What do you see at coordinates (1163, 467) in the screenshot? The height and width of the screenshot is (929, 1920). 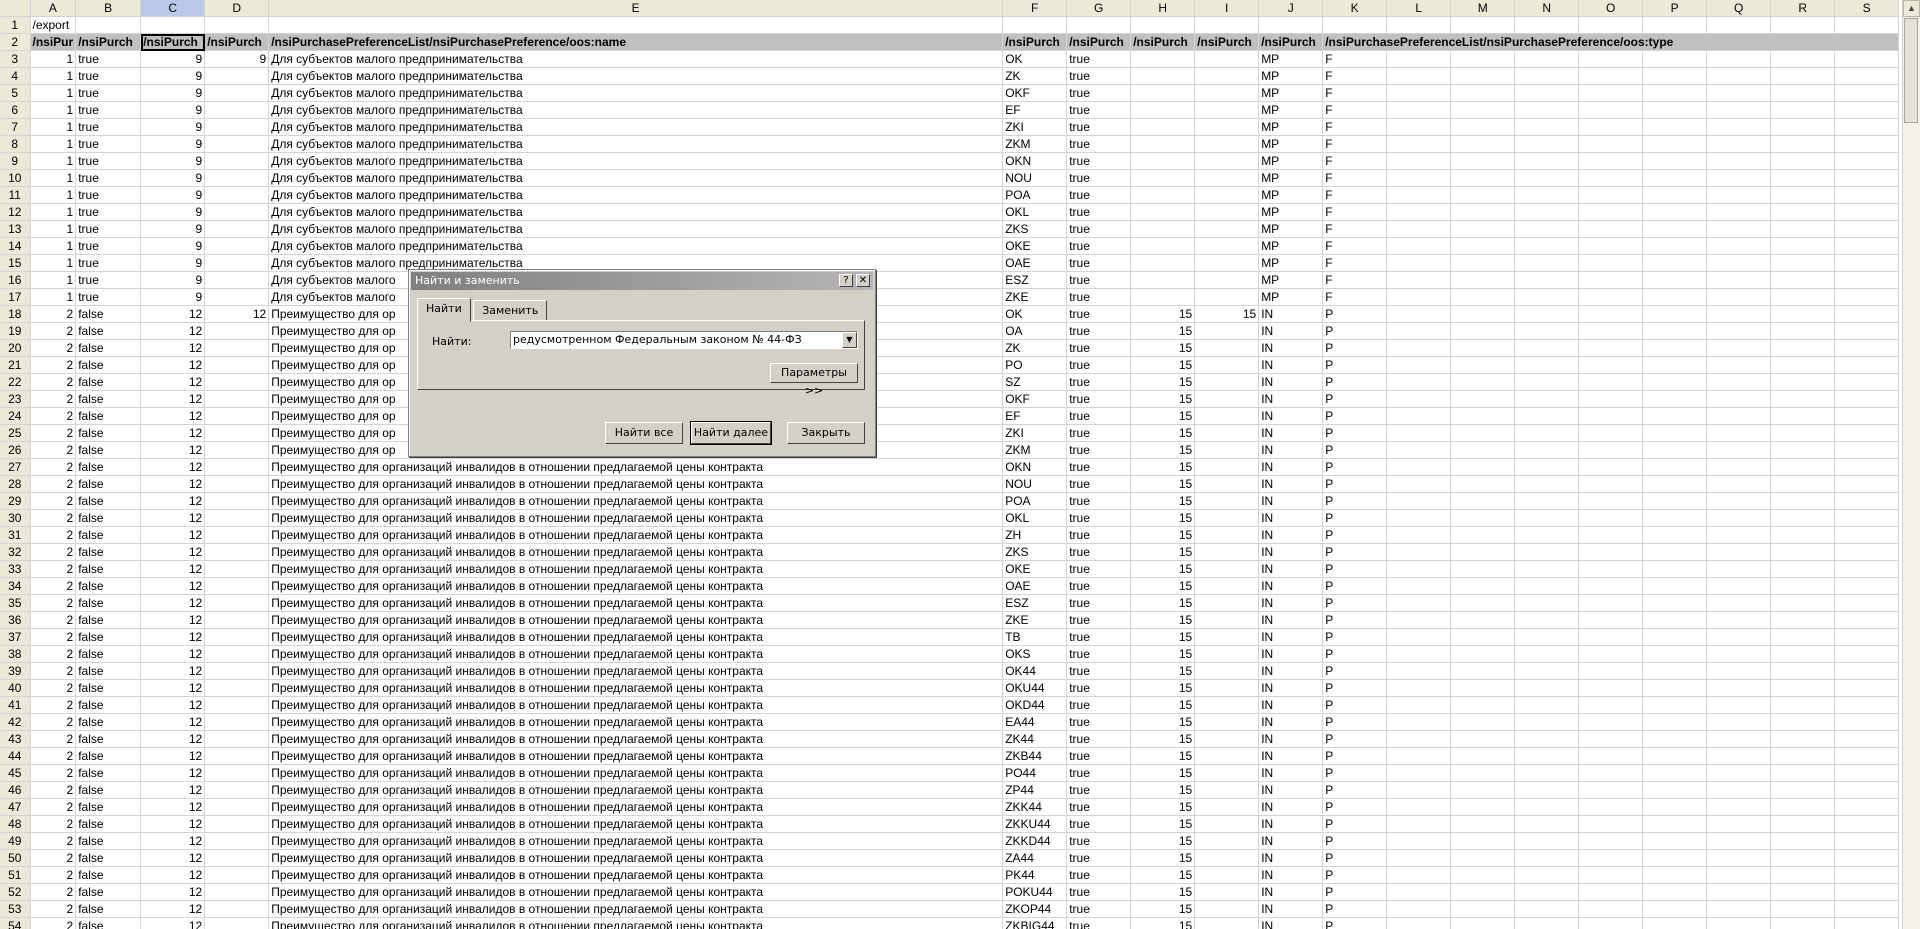 I see `cell-h27: 15` at bounding box center [1163, 467].